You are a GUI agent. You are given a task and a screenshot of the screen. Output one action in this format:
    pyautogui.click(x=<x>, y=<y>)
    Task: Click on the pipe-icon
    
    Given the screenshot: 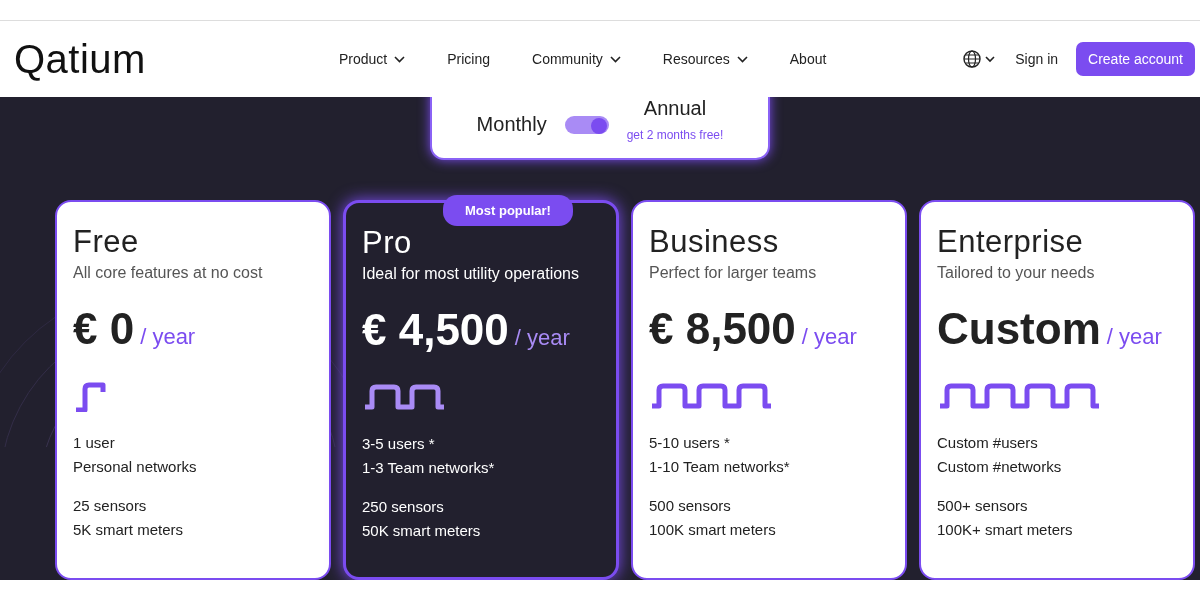 What is the action you would take?
    pyautogui.click(x=90, y=396)
    